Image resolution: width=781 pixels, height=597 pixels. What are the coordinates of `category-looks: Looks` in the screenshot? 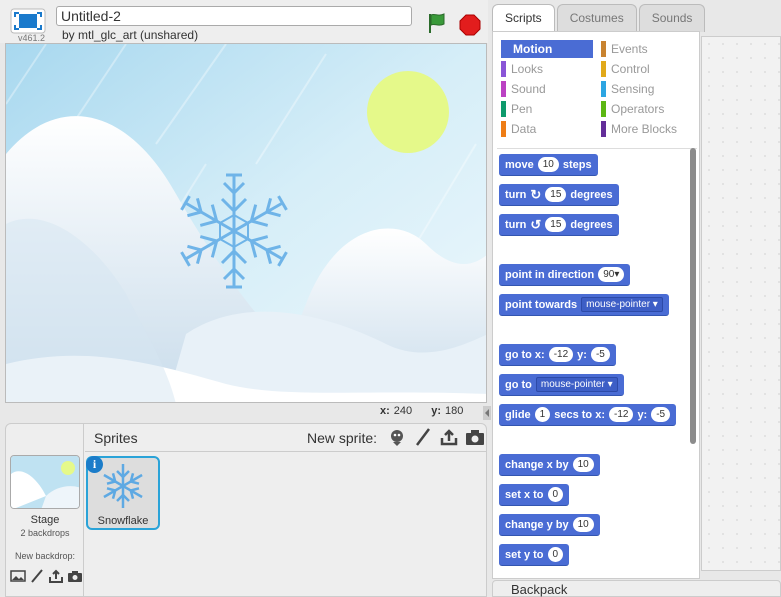 It's located at (522, 69).